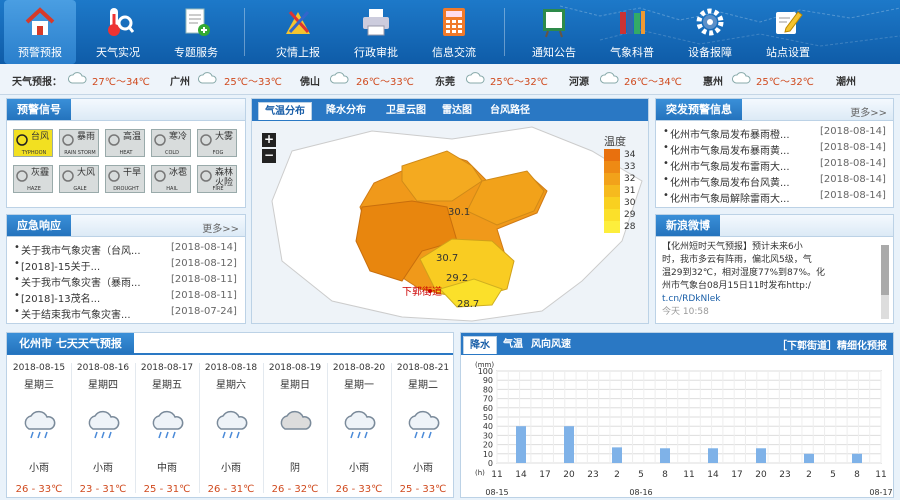 This screenshot has width=900, height=500. I want to click on tab-wind: 风向风速, so click(551, 345).